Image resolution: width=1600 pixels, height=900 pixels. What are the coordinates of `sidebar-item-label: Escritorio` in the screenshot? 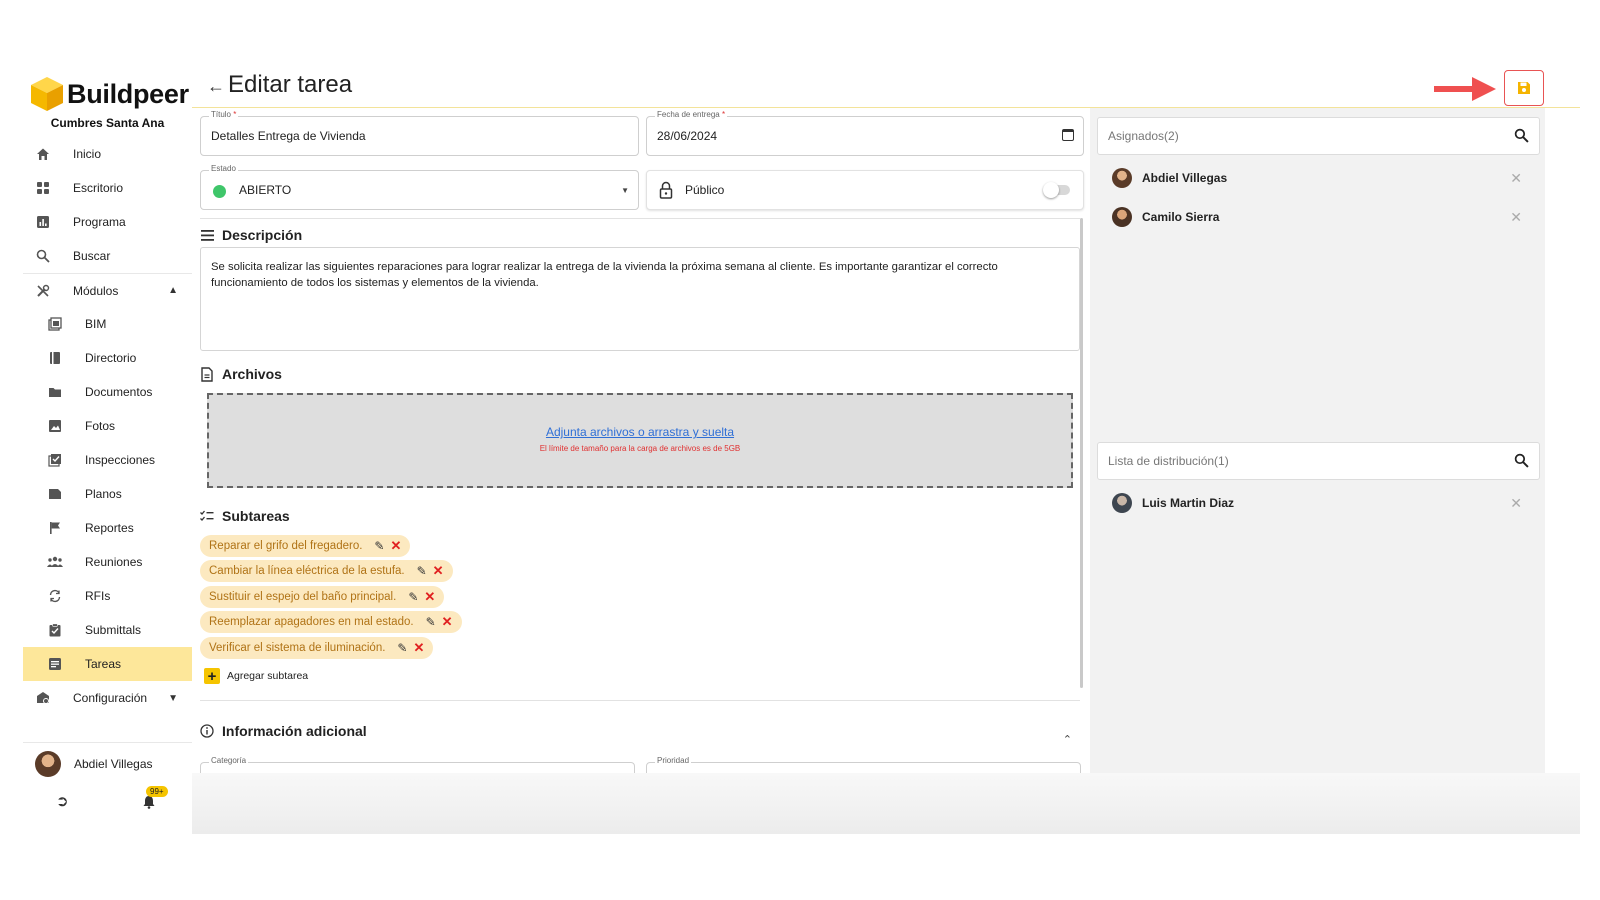 It's located at (98, 188).